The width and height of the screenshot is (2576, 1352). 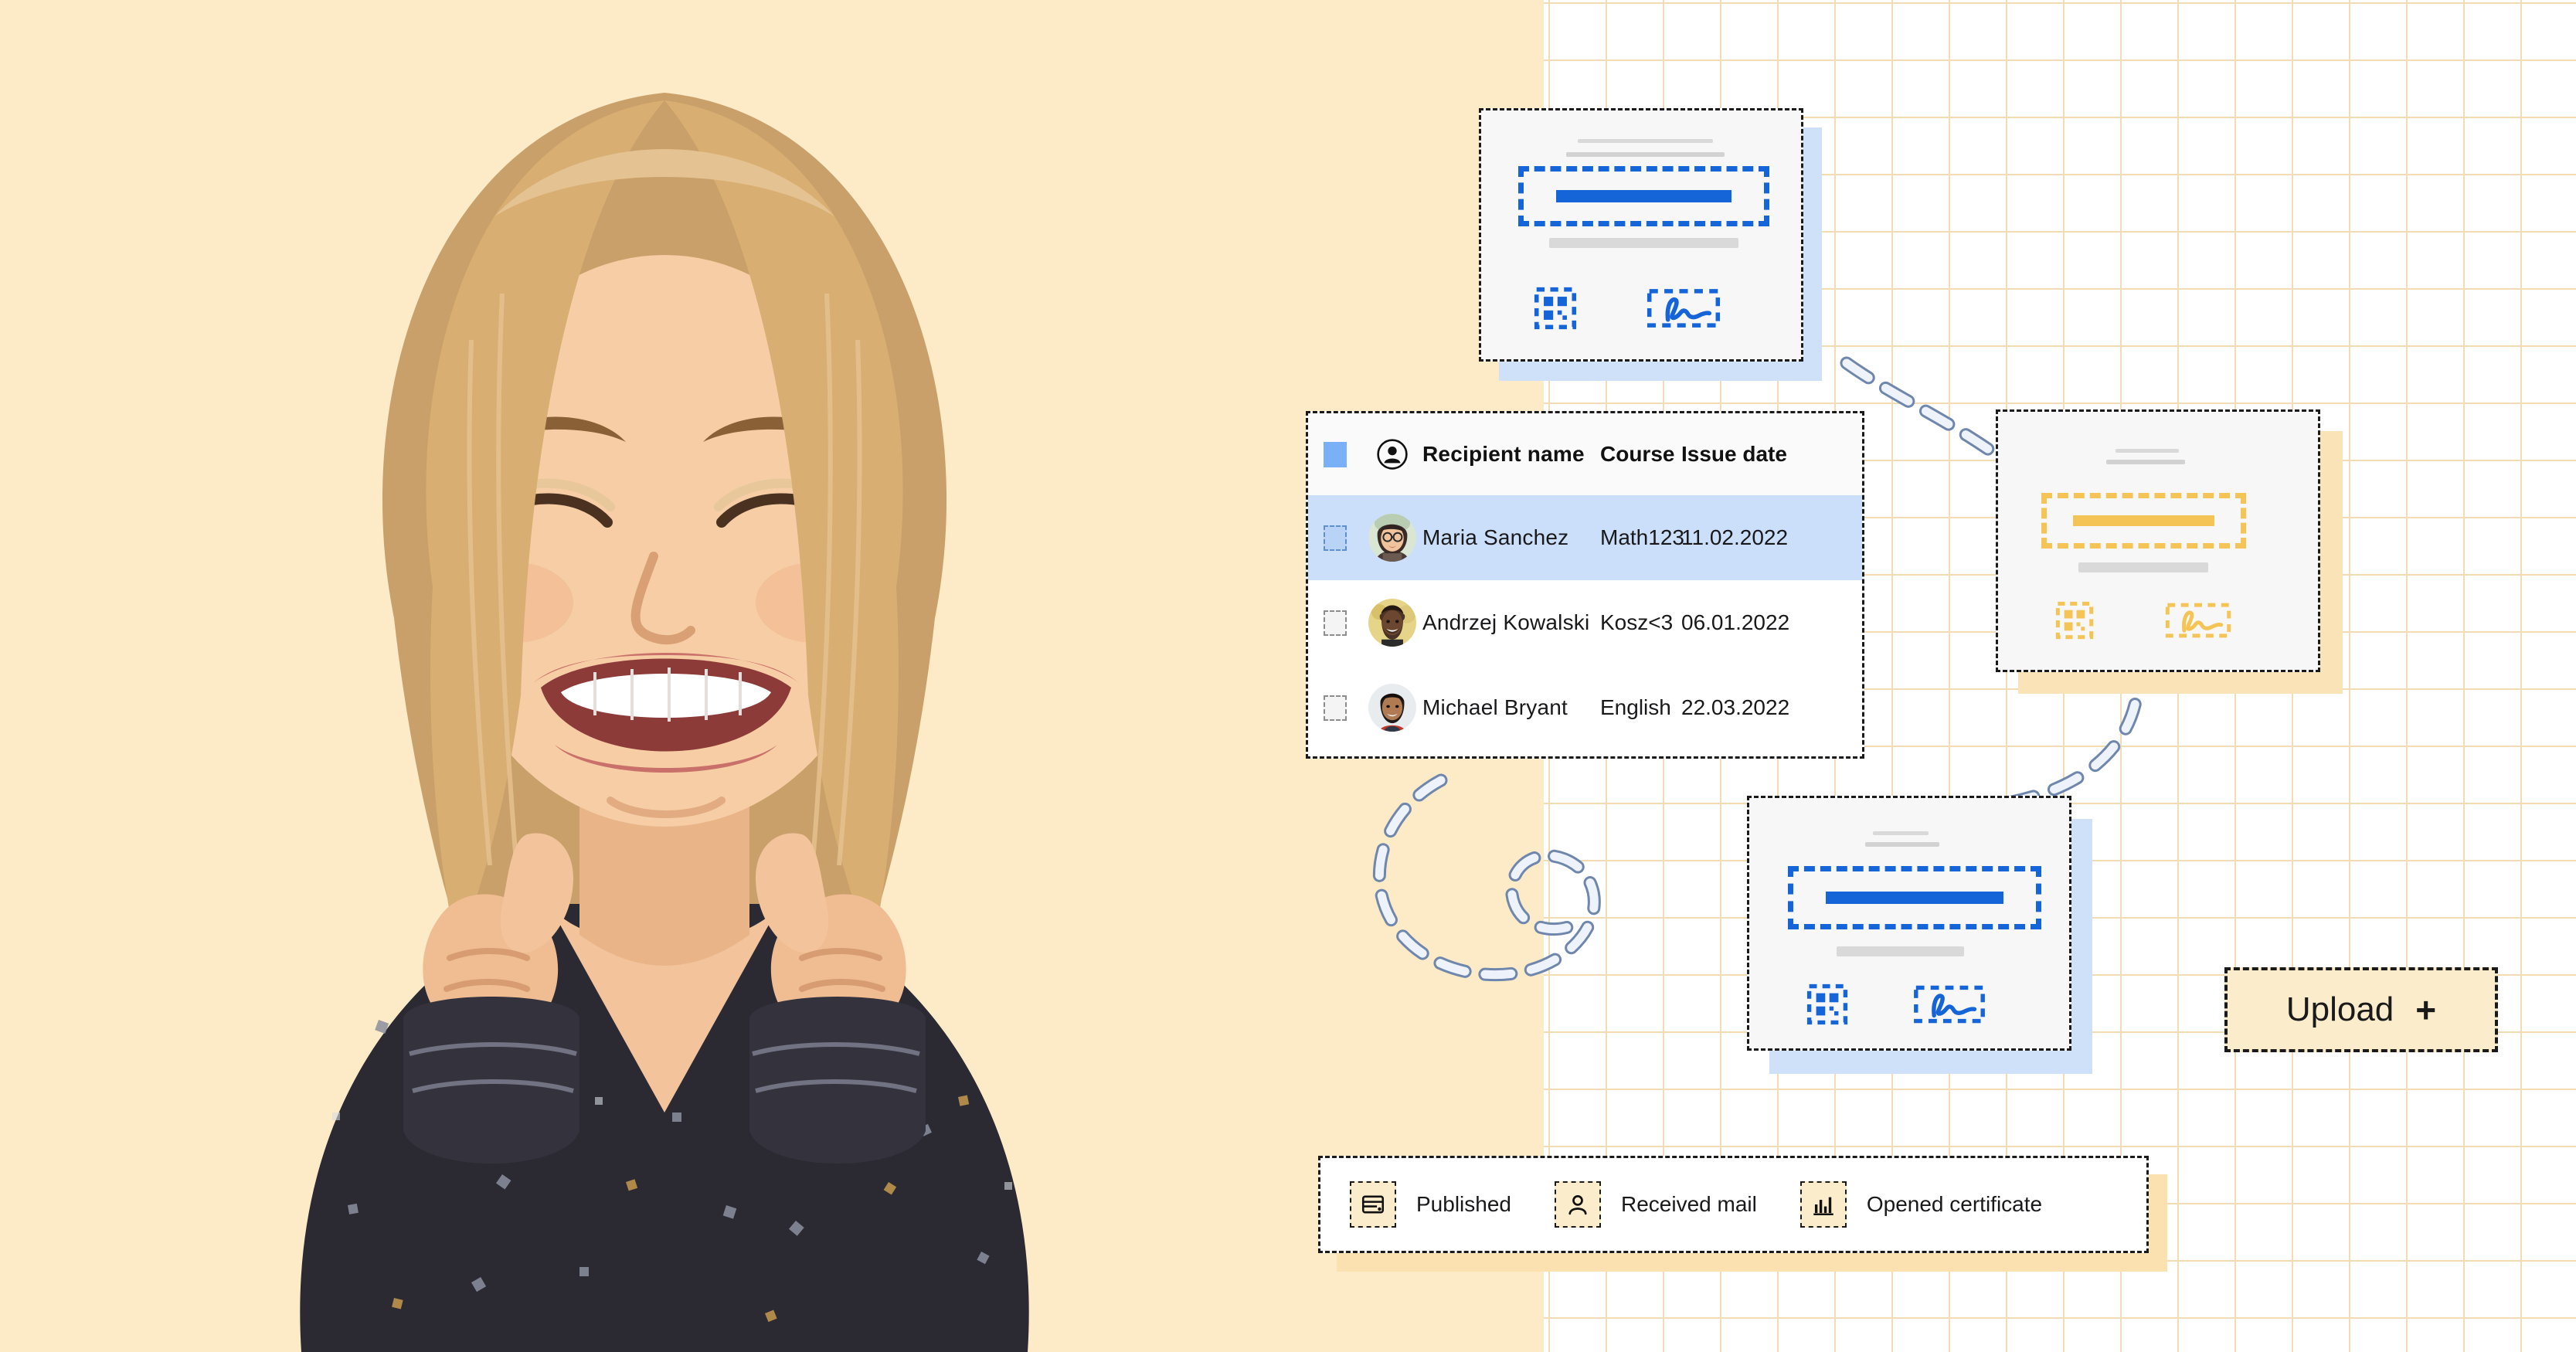 I want to click on legend-item-opened-certificate: Opened certificate, so click(x=1921, y=1204).